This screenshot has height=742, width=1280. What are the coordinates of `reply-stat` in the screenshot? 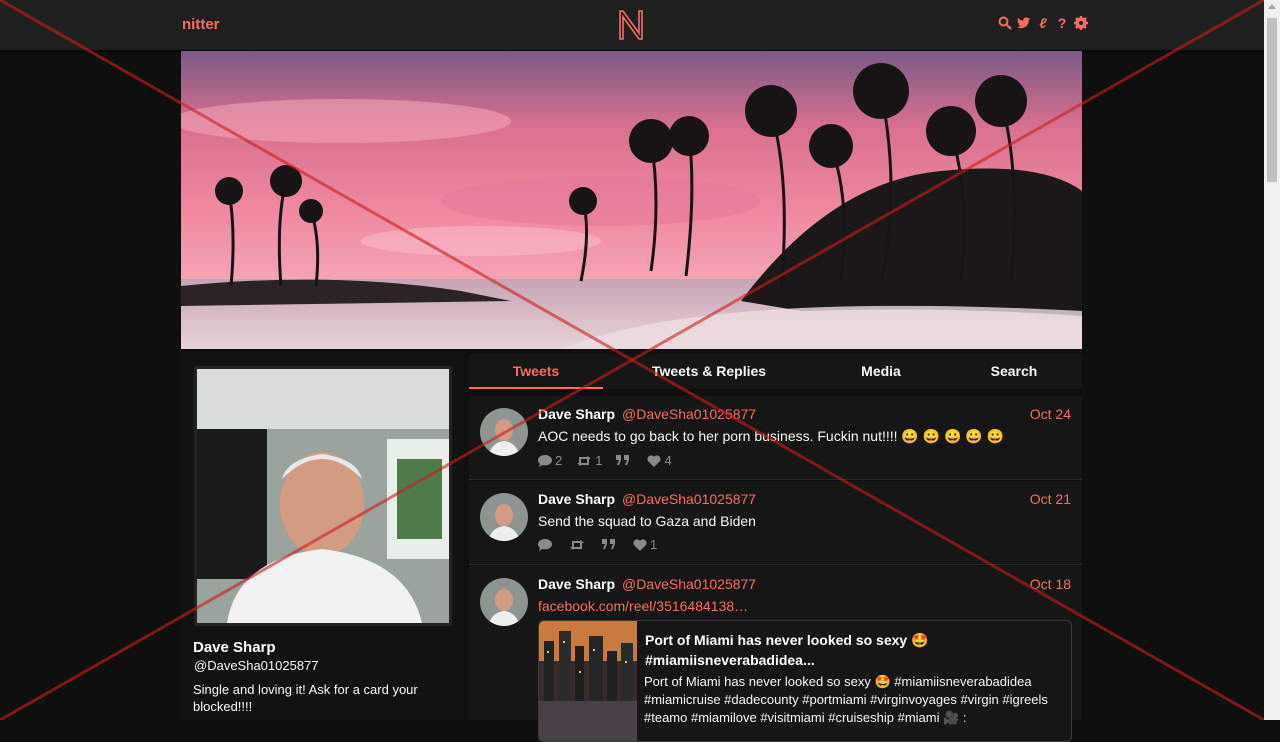 It's located at (546, 544).